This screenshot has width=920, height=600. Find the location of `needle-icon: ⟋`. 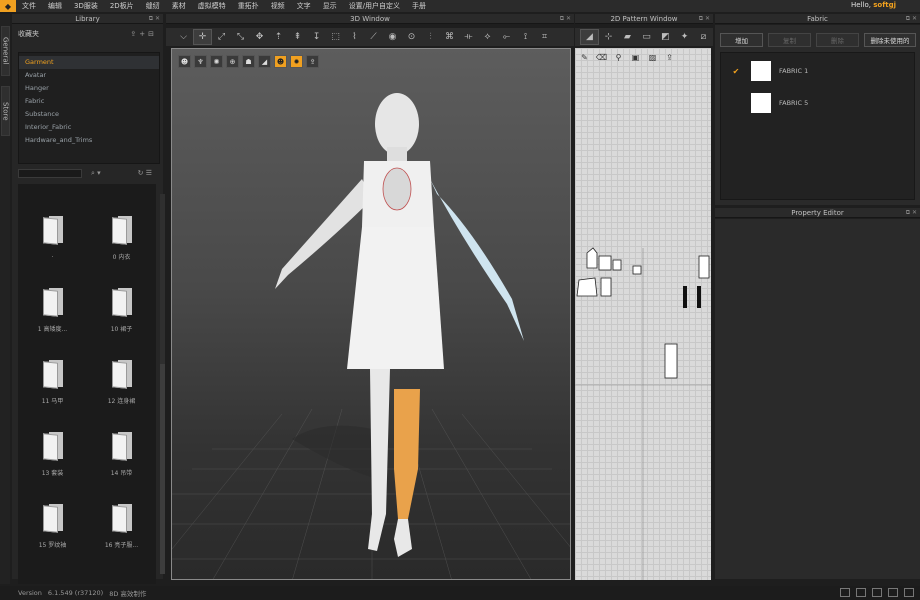

needle-icon: ⟋ is located at coordinates (373, 37).